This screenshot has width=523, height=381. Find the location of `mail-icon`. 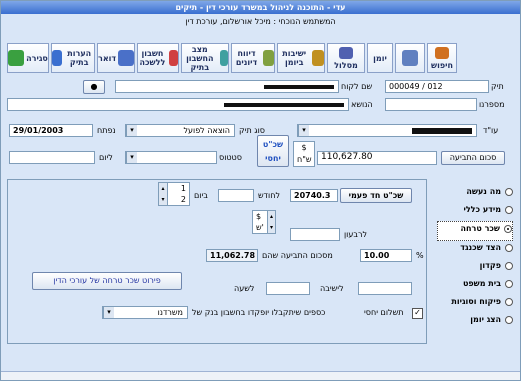

mail-icon is located at coordinates (126, 58).